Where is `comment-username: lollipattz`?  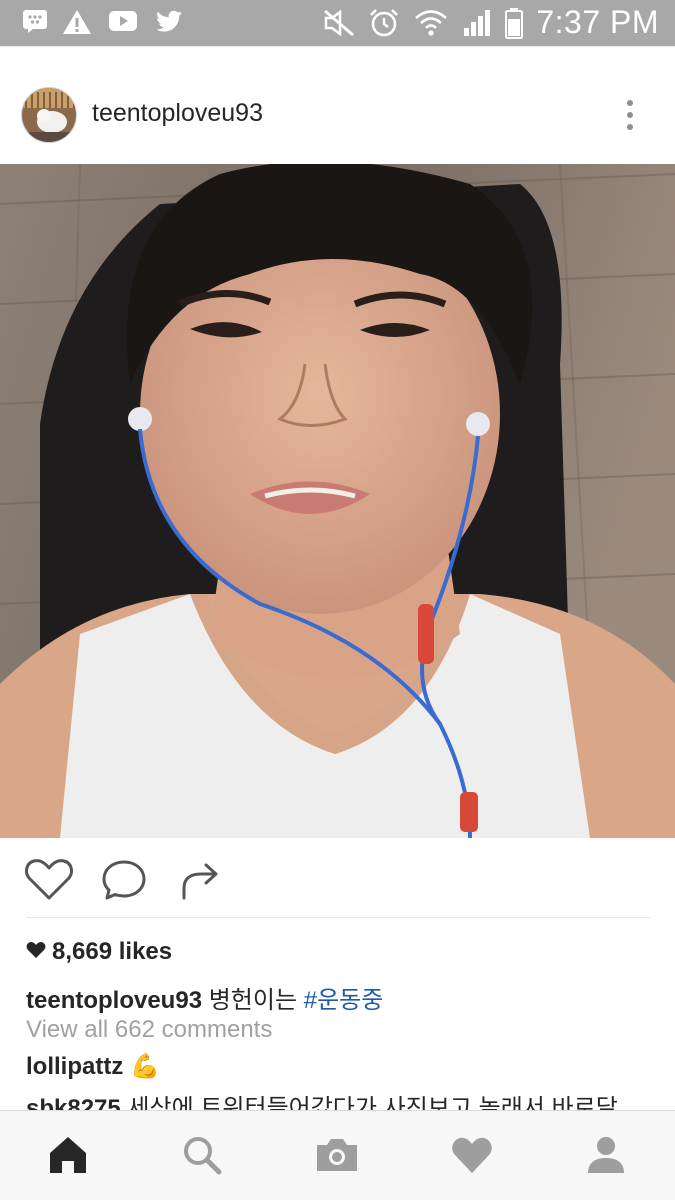
comment-username: lollipattz is located at coordinates (74, 1066).